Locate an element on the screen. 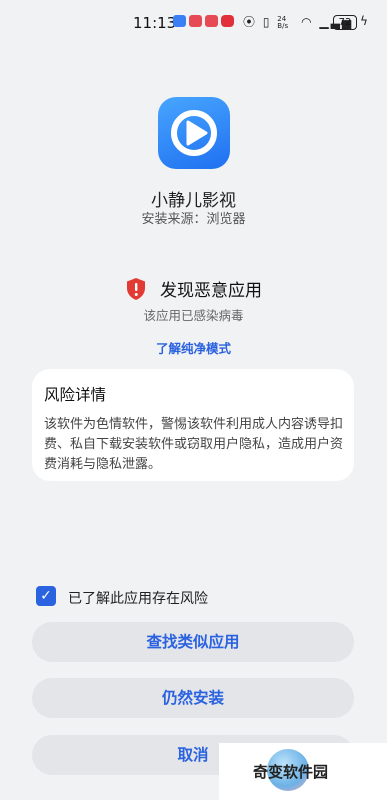 The image size is (387, 800). warning-header: 发现恶意应用 is located at coordinates (193, 288).